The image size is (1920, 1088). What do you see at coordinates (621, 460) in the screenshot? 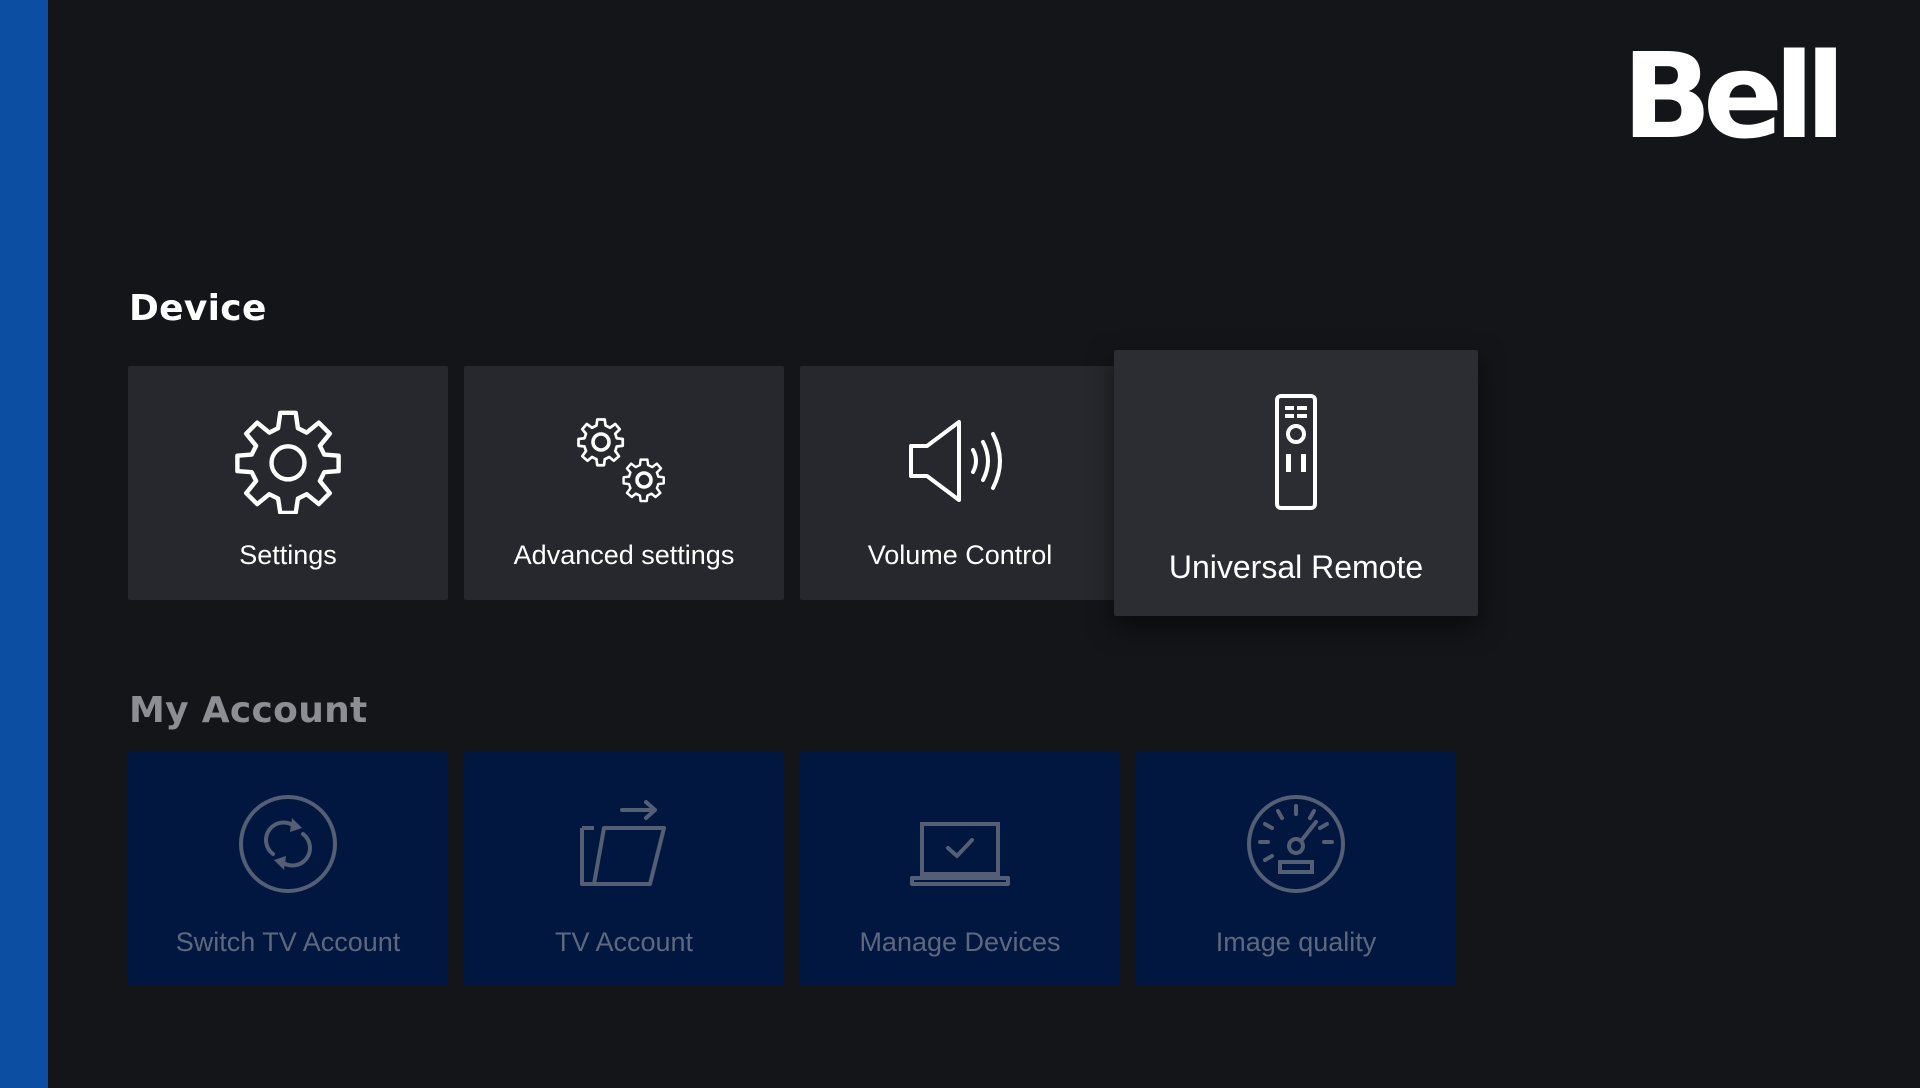
I see `gears-icon` at bounding box center [621, 460].